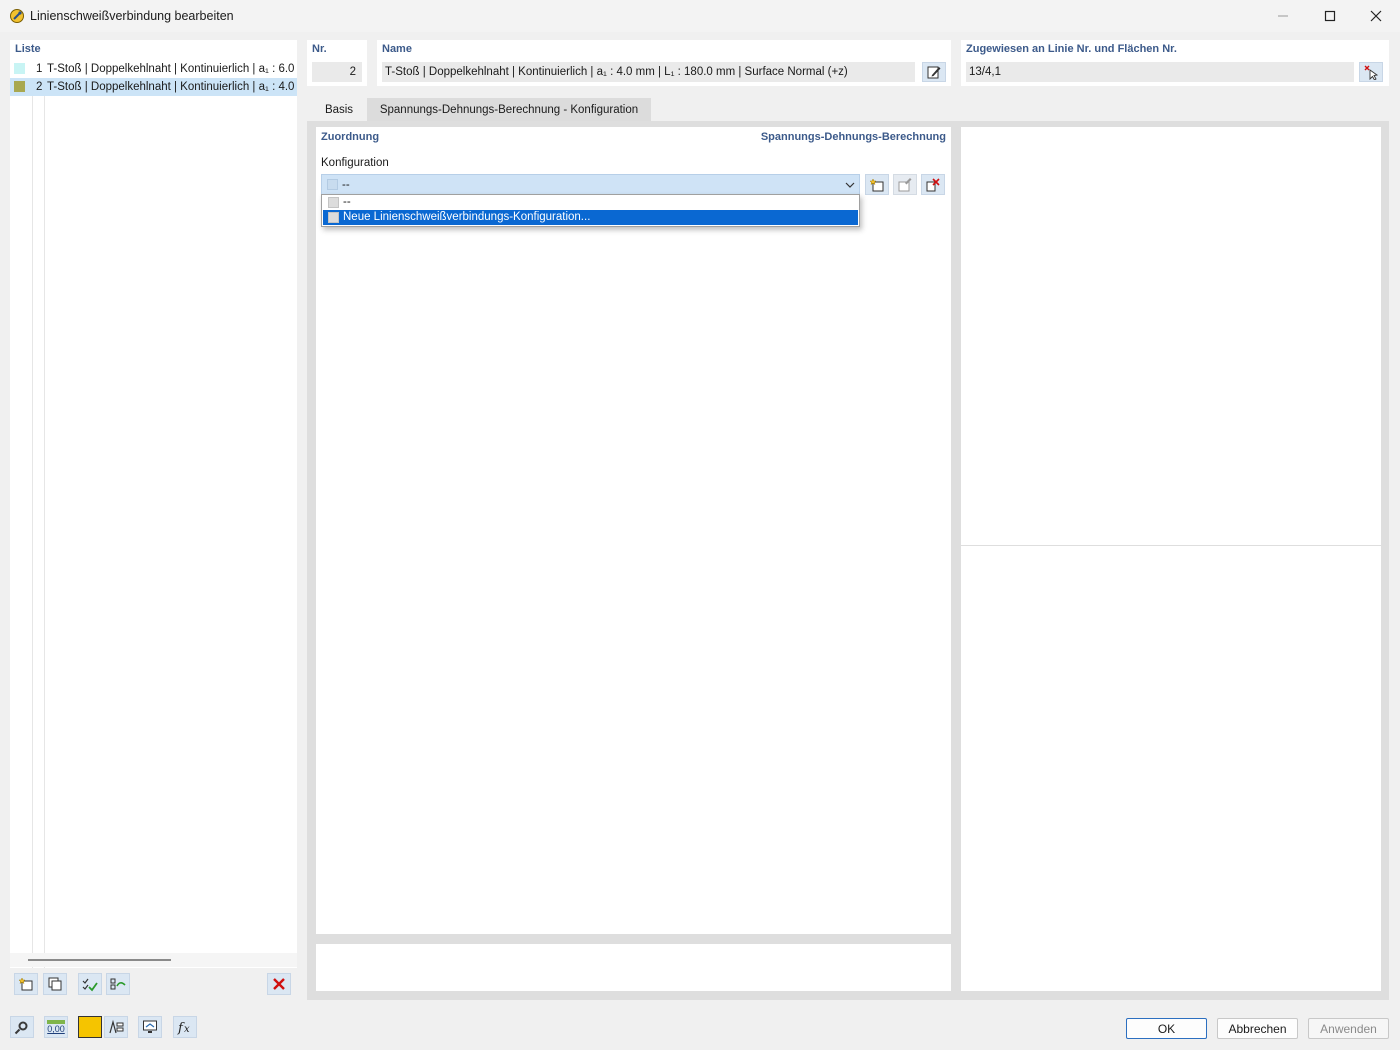 Image resolution: width=1400 pixels, height=1050 pixels. I want to click on minimize-icon, so click(1283, 16).